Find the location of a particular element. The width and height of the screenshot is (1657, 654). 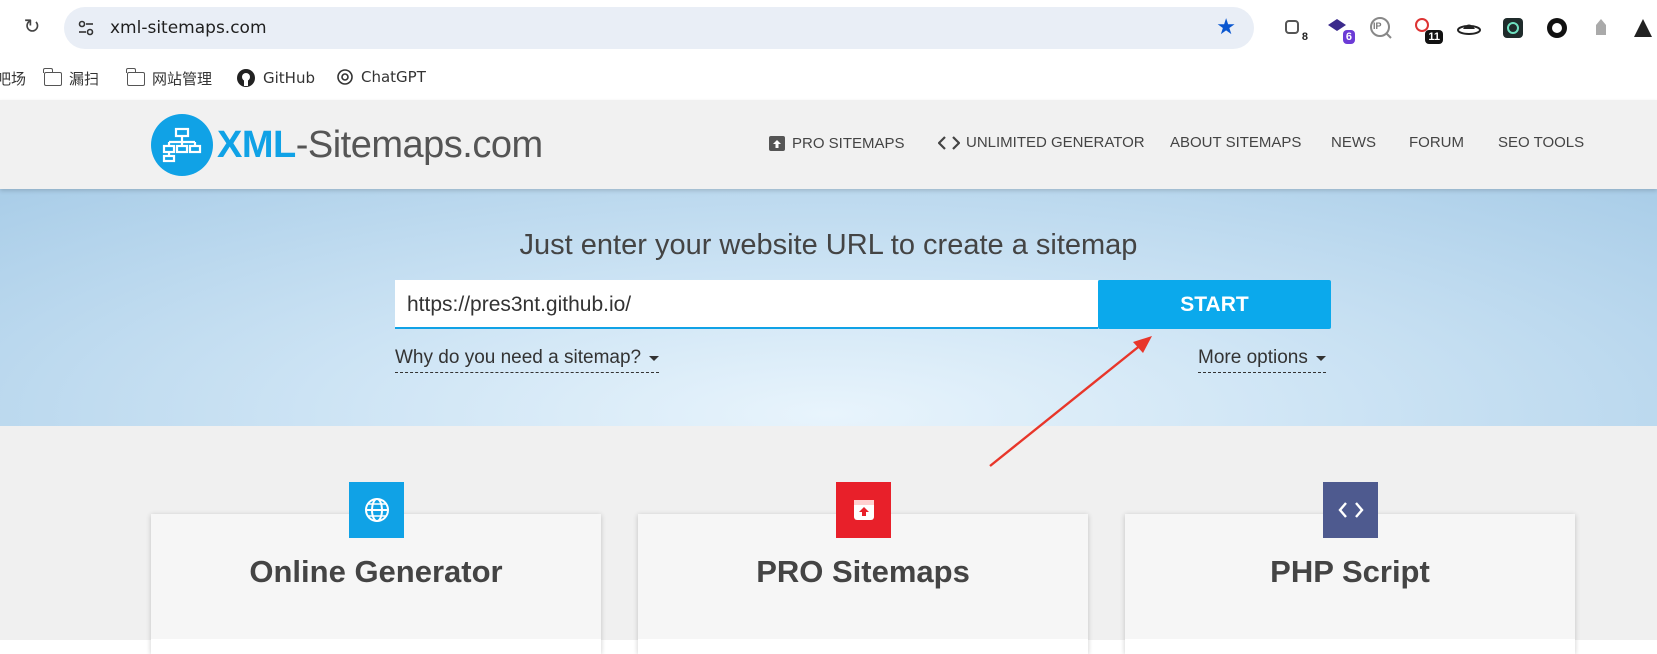

nav-pro-sitemaps: PRO SITEMAPS is located at coordinates (836, 143).